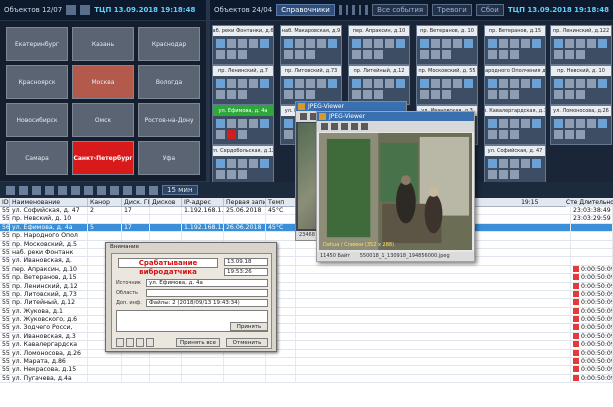  I want to click on object-tile: пр. Ветеранов, д. 10, so click(447, 45).